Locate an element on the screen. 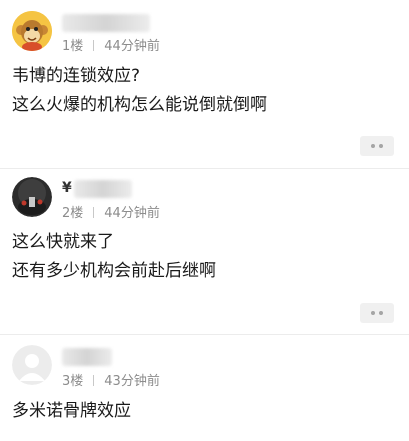 Image resolution: width=409 pixels, height=441 pixels. comment-line: 韦博的连锁效应? is located at coordinates (76, 76).